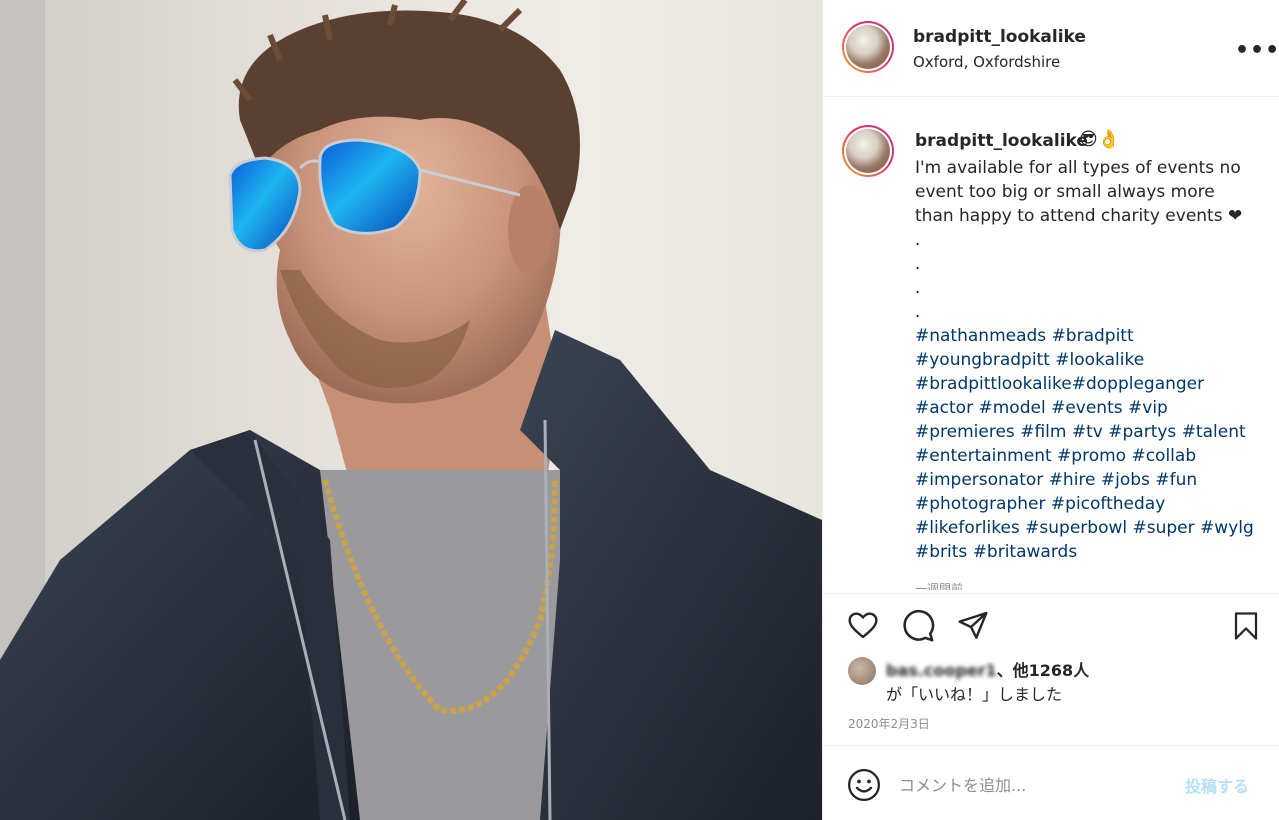  I want to click on hashtag-link: #tv, so click(1087, 432).